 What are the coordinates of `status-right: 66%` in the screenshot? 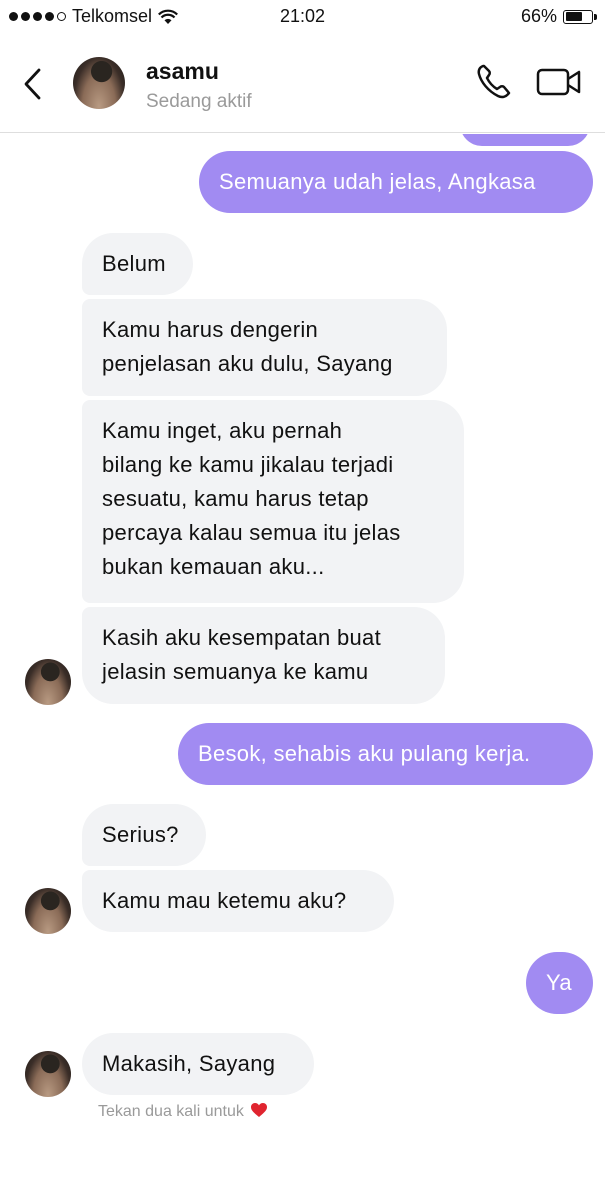 It's located at (558, 16).